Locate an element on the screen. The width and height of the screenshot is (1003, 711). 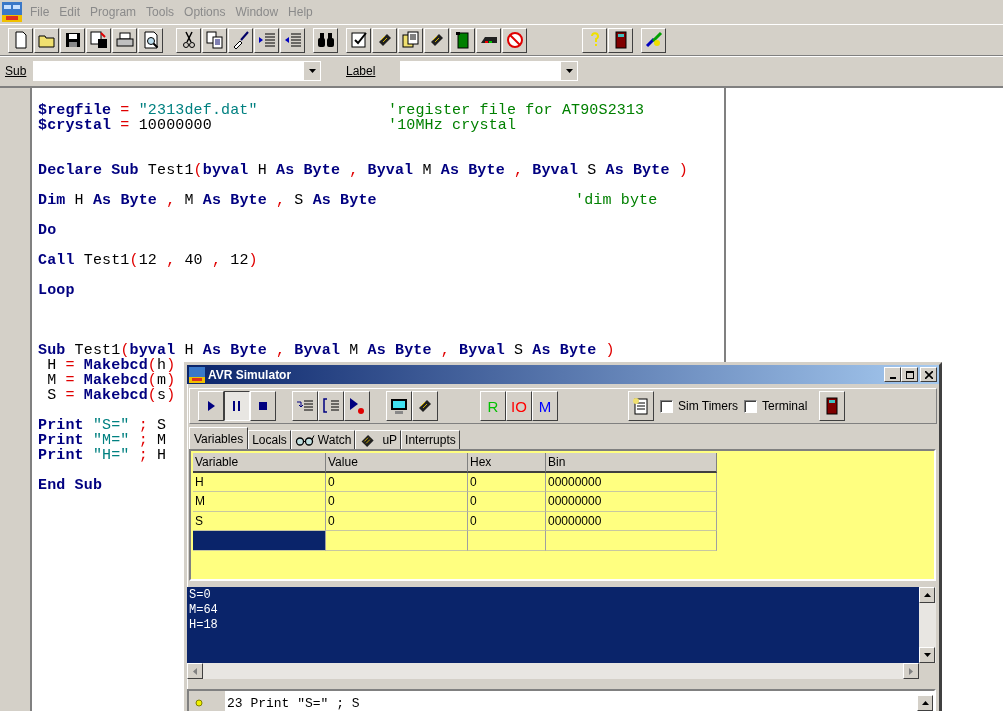
code-comment: 'dim byte is located at coordinates (616, 200).